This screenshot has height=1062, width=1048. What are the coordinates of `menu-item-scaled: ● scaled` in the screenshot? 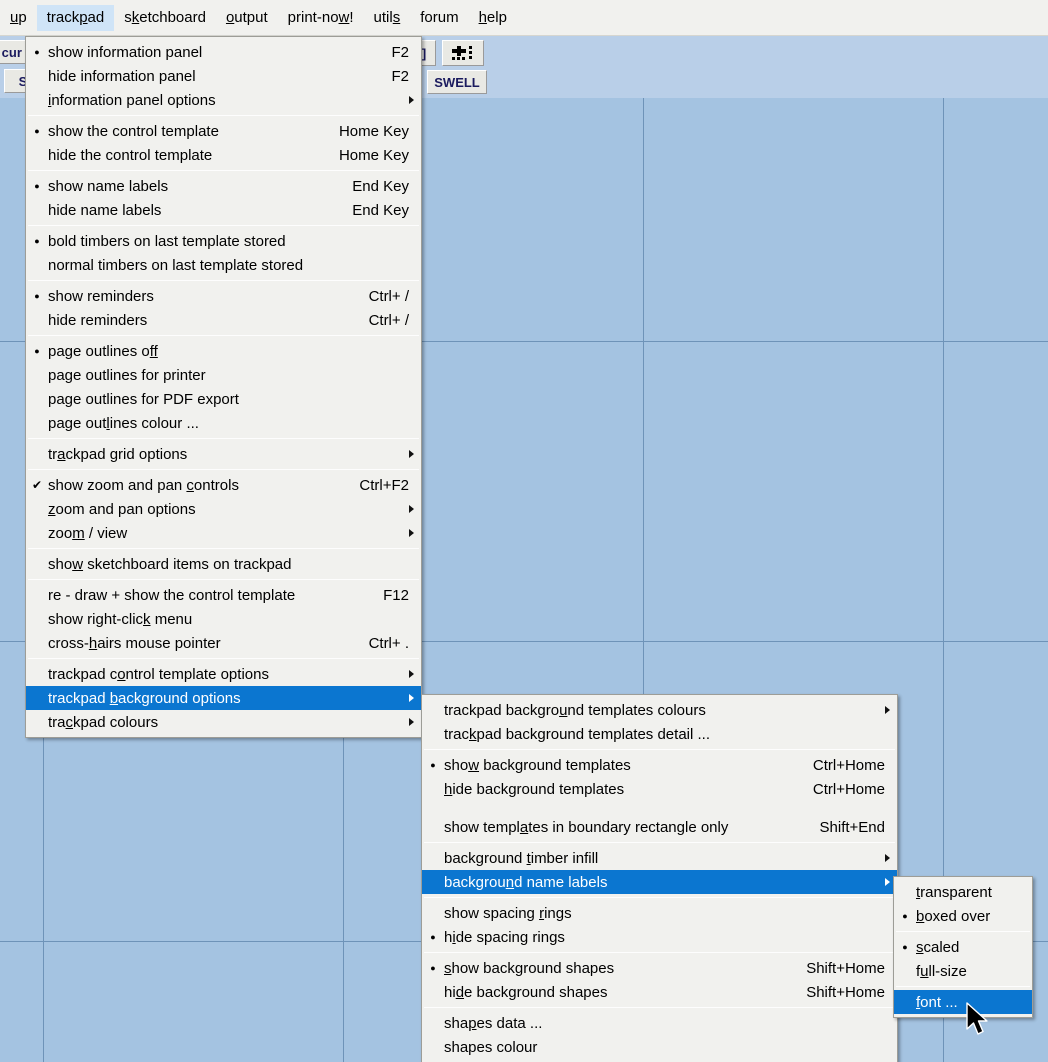 It's located at (963, 947).